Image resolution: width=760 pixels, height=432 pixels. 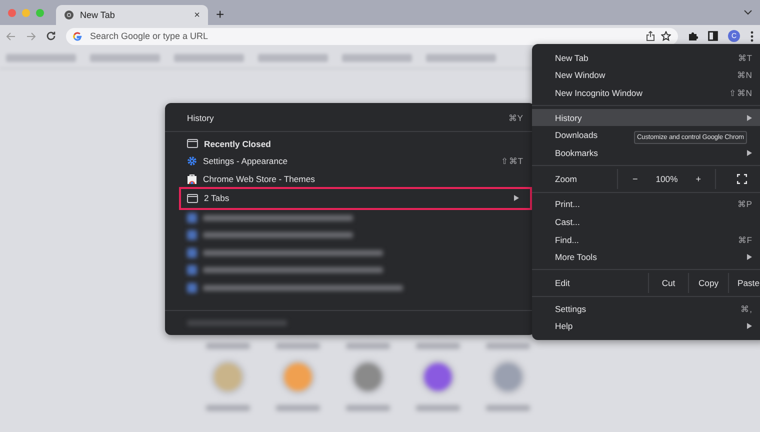 What do you see at coordinates (693, 36) in the screenshot?
I see `puzzle-icon` at bounding box center [693, 36].